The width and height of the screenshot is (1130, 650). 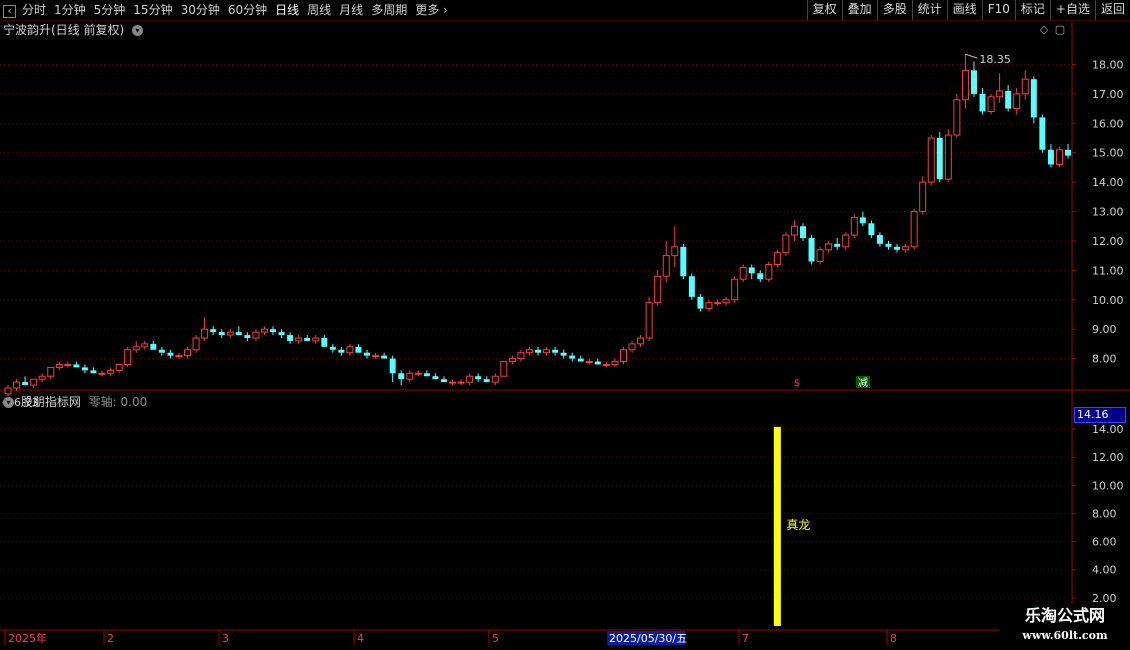 I want to click on diamond-icon: ◇, so click(x=1044, y=29).